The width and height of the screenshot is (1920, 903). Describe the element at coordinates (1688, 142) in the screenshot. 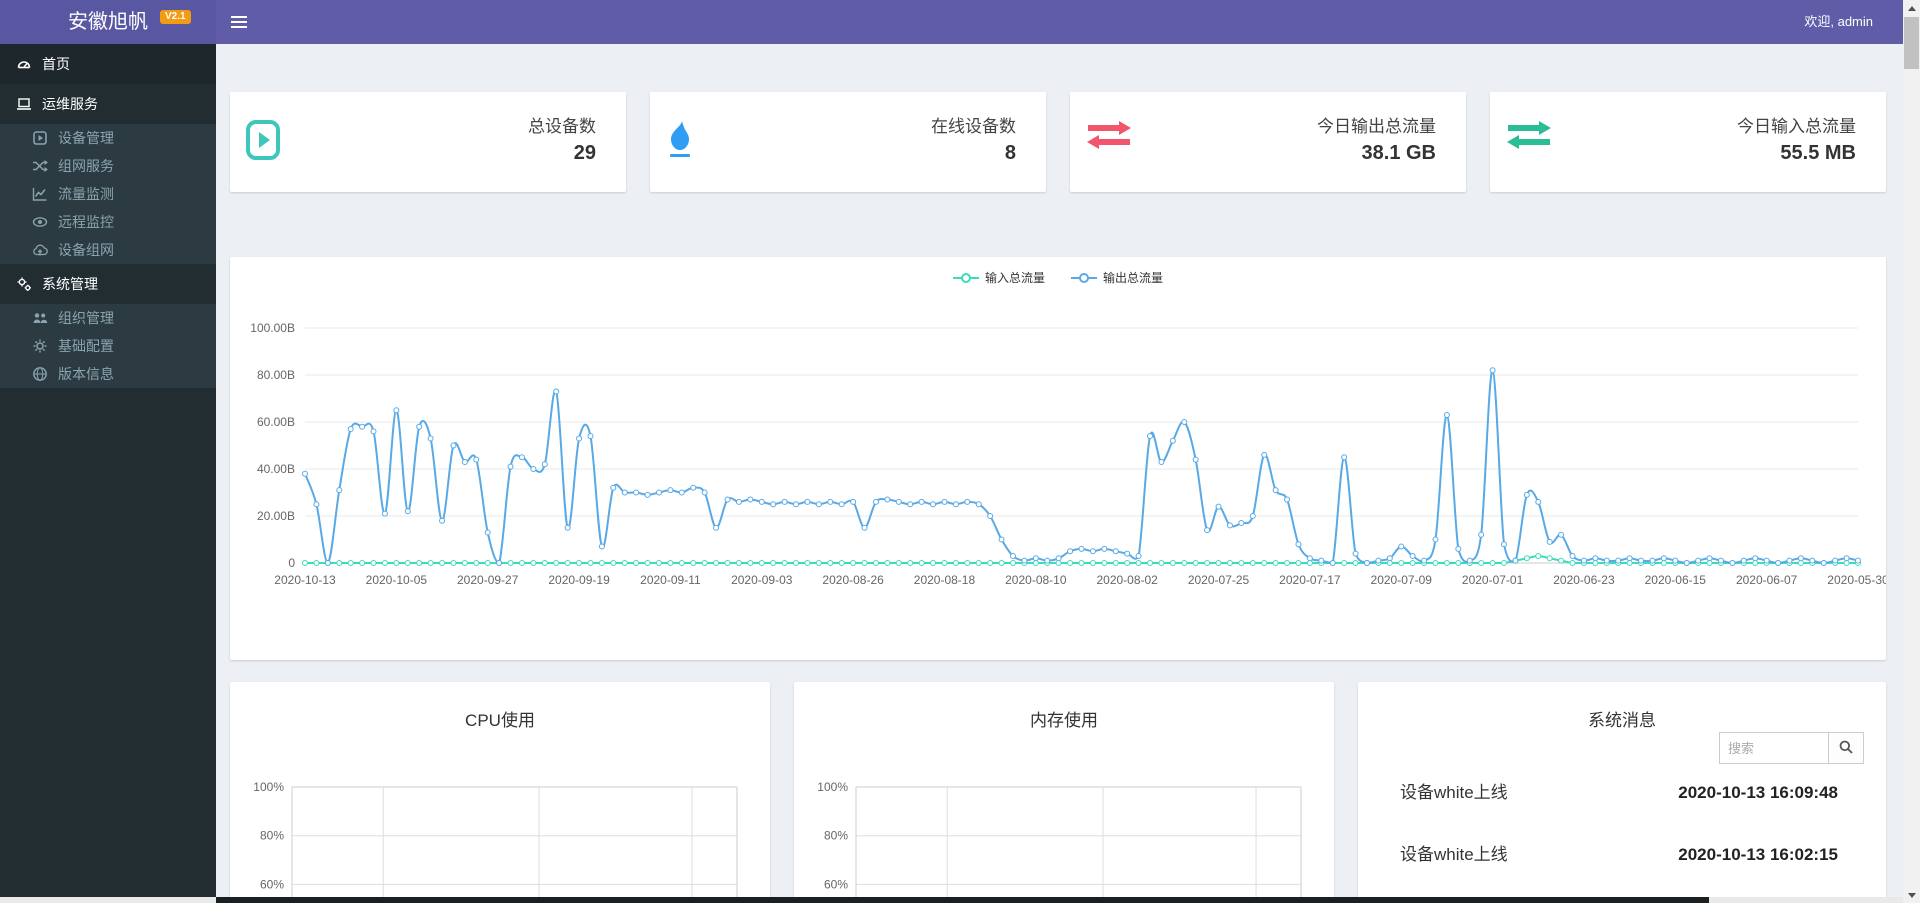

I see `stat-card-input-traffic: 今日输入总流量 55.5 MB` at that location.